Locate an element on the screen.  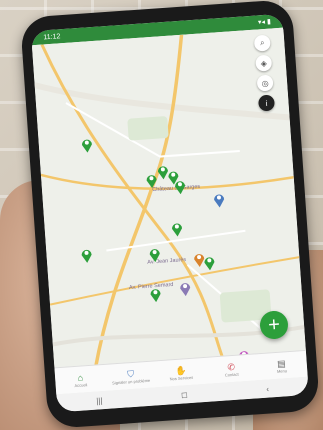
status-icons: ▾◂ ▮ is located at coordinates (264, 22).